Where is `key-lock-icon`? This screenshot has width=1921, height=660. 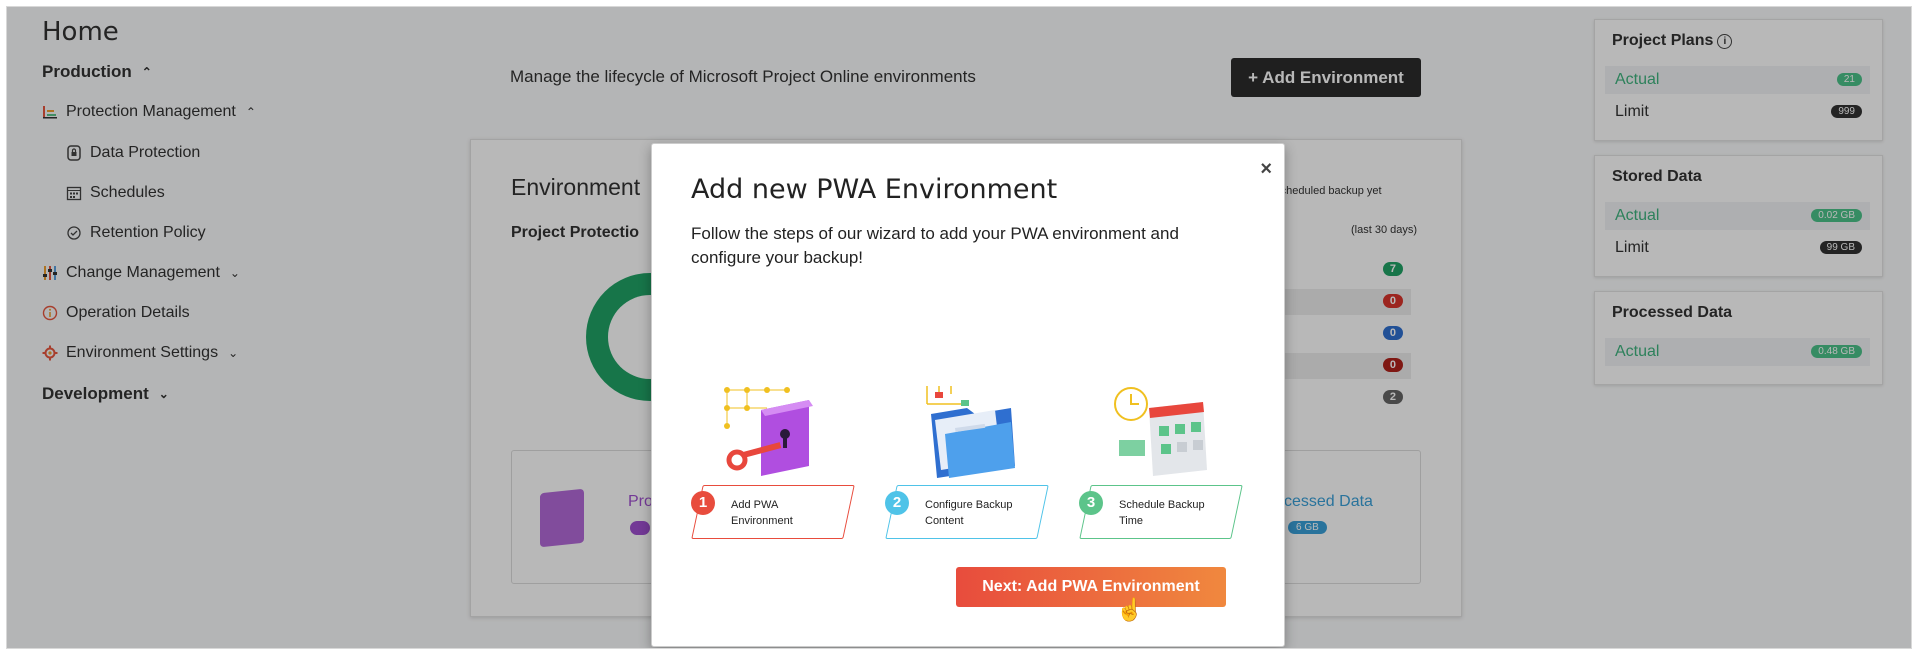 key-lock-icon is located at coordinates (776, 431).